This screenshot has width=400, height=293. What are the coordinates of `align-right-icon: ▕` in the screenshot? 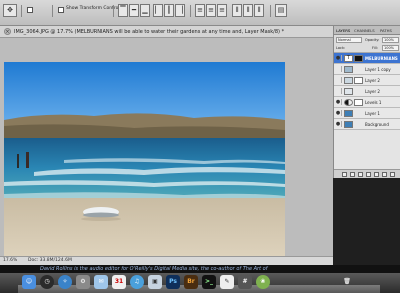 It's located at (180, 10).